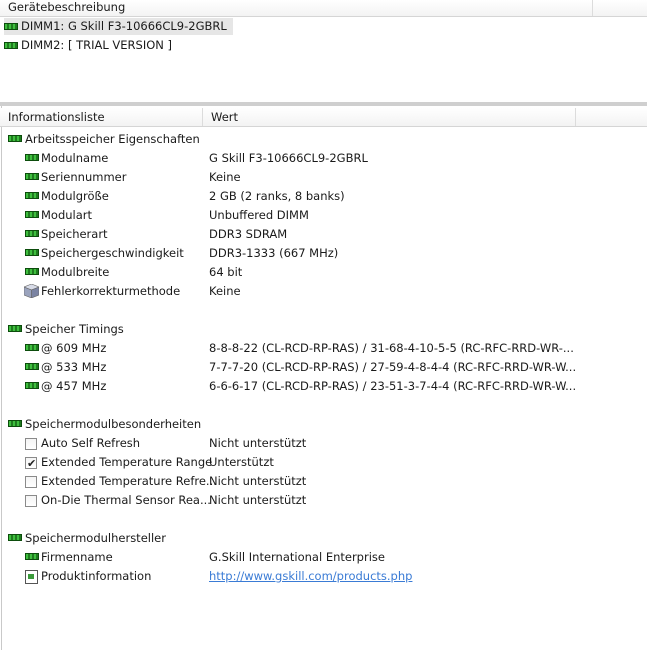 This screenshot has height=650, width=647. I want to click on row-value: G Skill F3-10666CL9-2GBRL, so click(288, 158).